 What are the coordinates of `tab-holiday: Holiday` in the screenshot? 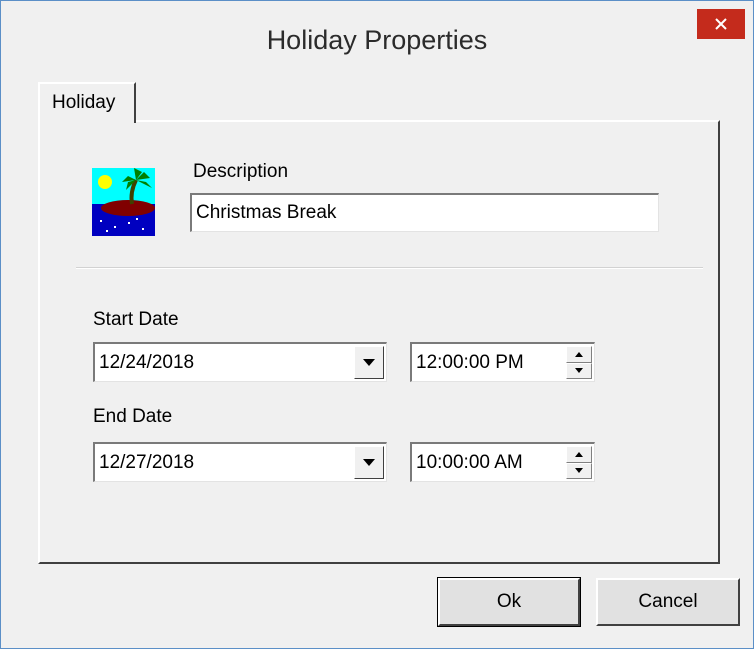 It's located at (87, 102).